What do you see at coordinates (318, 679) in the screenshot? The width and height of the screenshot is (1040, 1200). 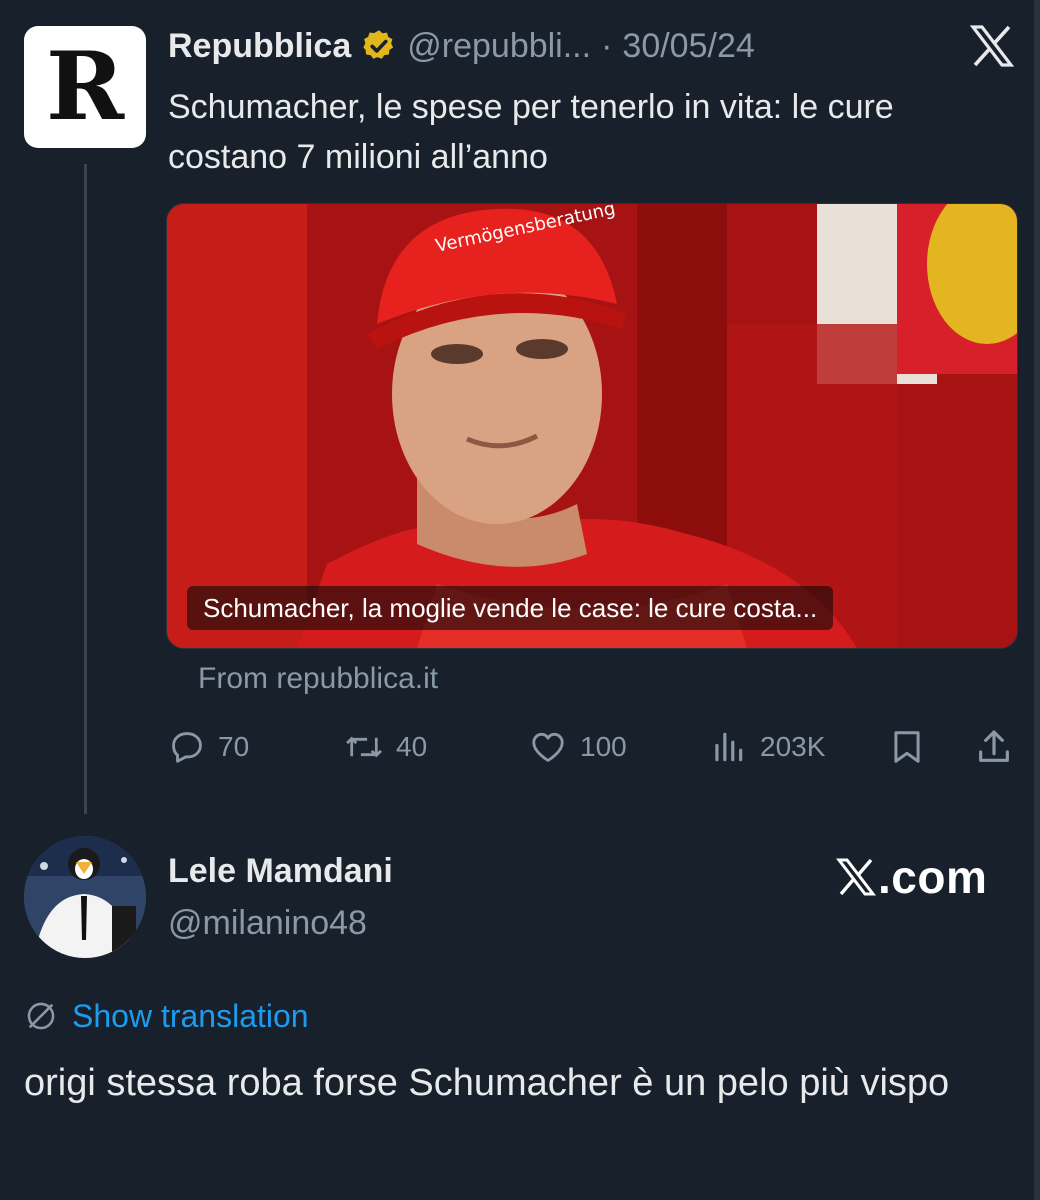 I see `link-source: From repubblica.it` at bounding box center [318, 679].